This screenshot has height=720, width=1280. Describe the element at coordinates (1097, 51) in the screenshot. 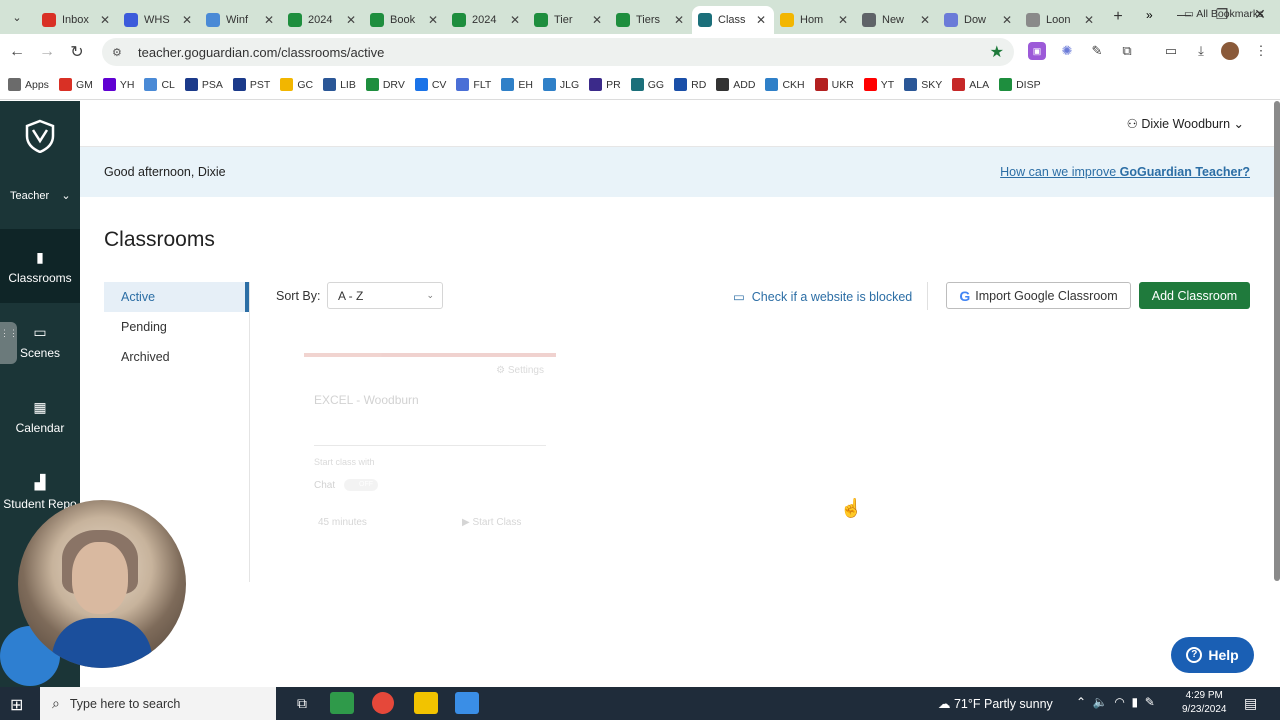

I see `pen-extension-icon: ✎` at that location.